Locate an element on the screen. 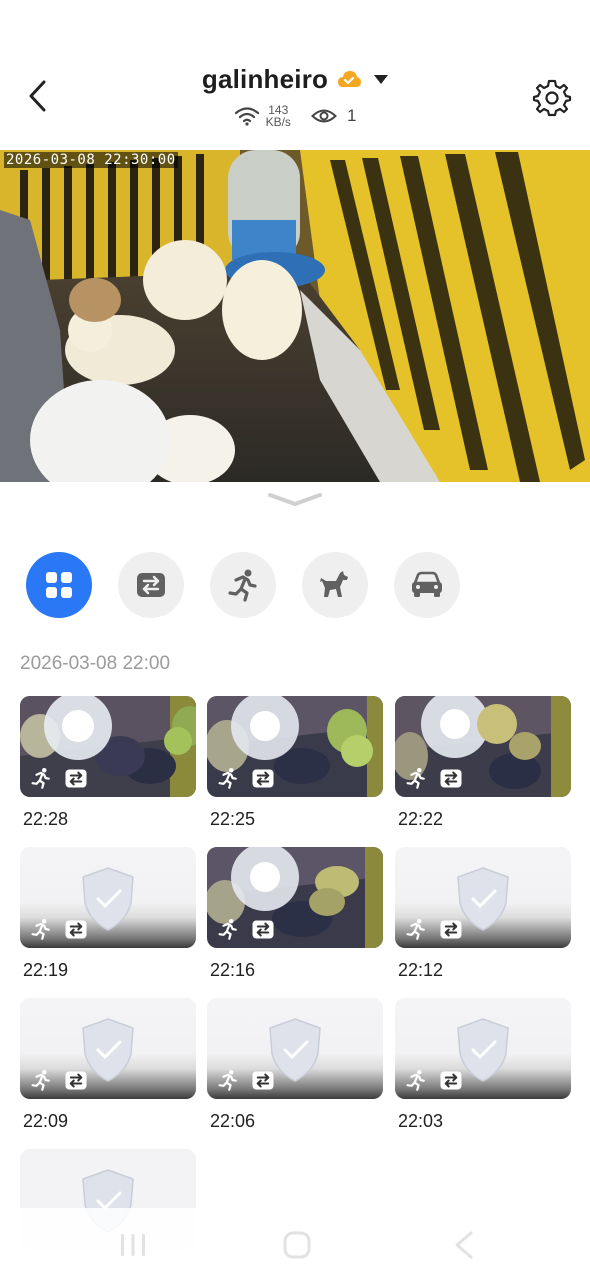  clip-time: 22:22 is located at coordinates (421, 819).